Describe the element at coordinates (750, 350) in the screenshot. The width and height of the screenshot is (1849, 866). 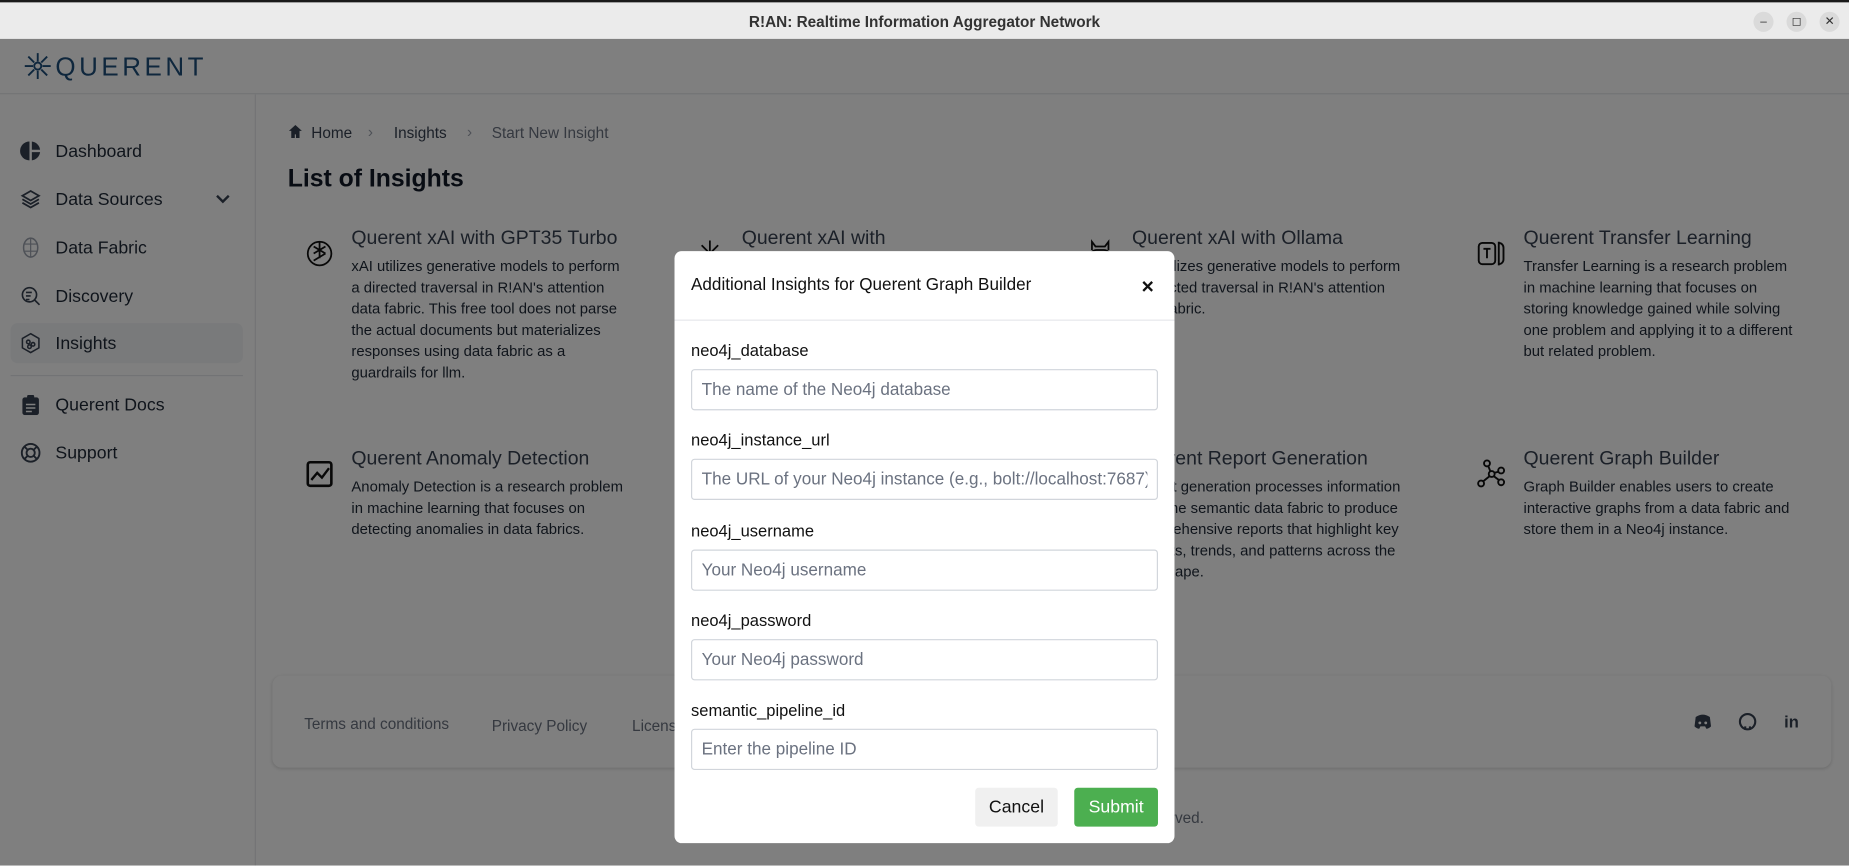
I see `neo4j-database-label: neo4j_database` at that location.